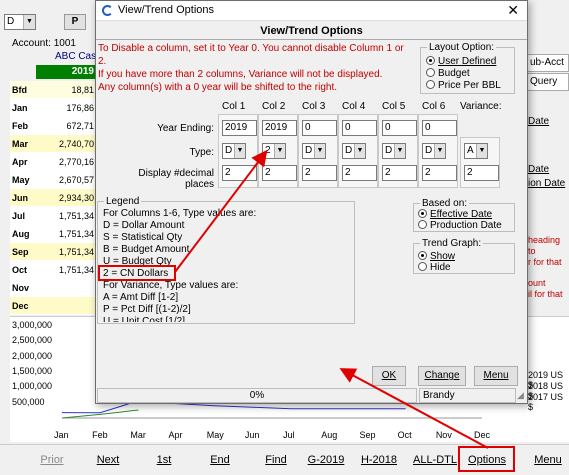  What do you see at coordinates (221, 211) in the screenshot?
I see `arrow-to-col2-type` at bounding box center [221, 211].